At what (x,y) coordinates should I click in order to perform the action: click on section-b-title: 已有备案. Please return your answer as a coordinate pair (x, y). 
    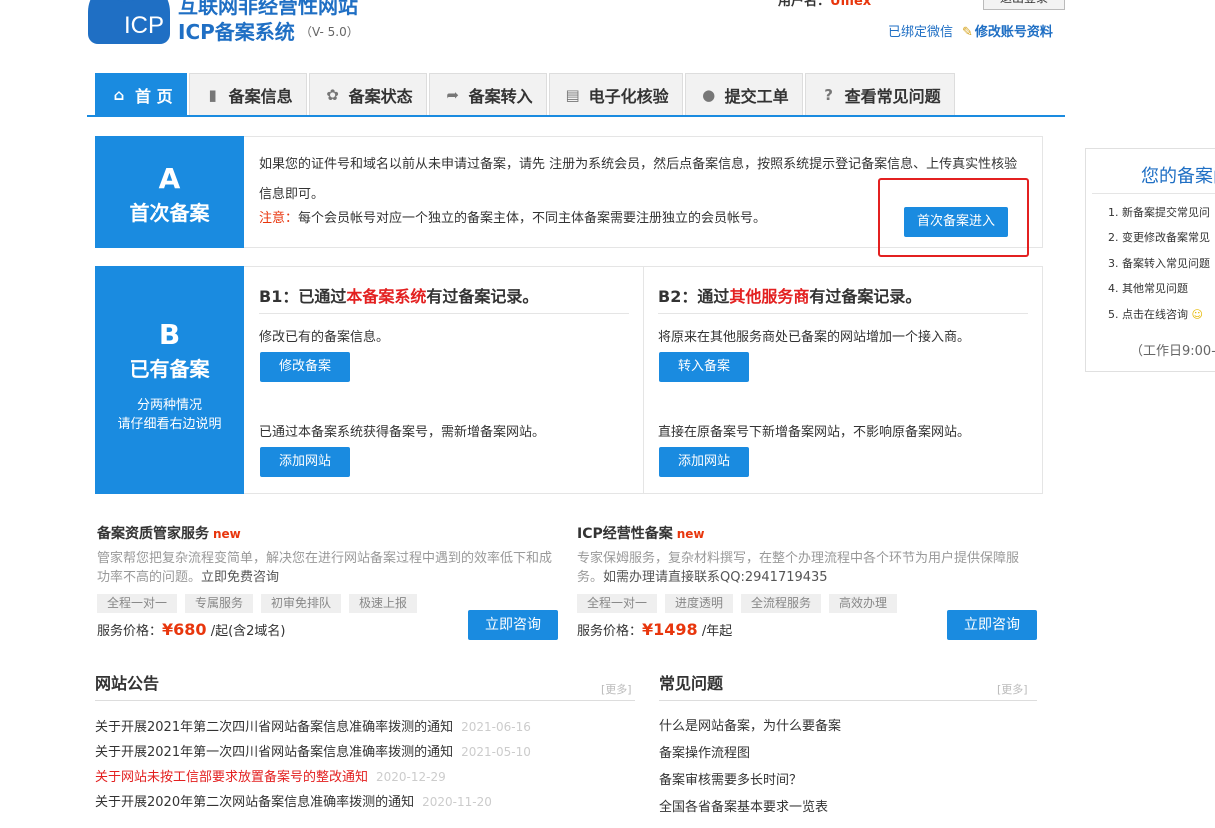
    Looking at the image, I should click on (169, 369).